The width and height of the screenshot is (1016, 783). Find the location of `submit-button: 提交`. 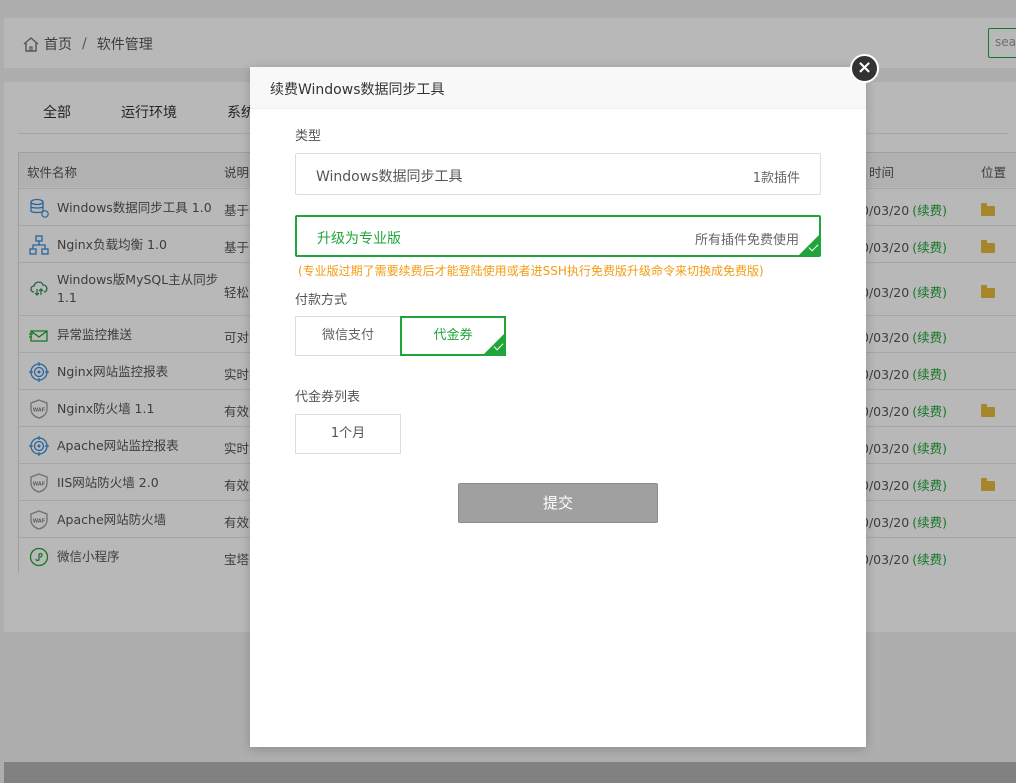

submit-button: 提交 is located at coordinates (558, 503).